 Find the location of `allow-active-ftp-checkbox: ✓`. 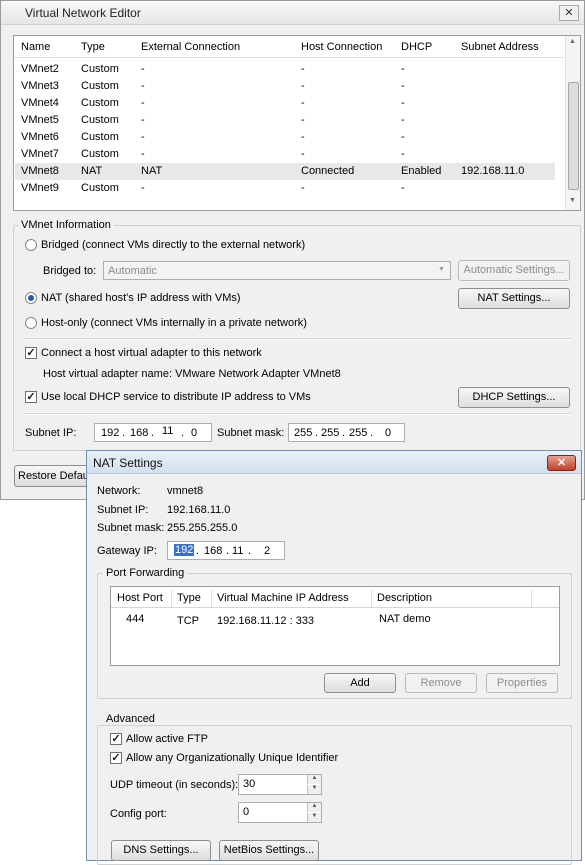

allow-active-ftp-checkbox: ✓ is located at coordinates (116, 739).